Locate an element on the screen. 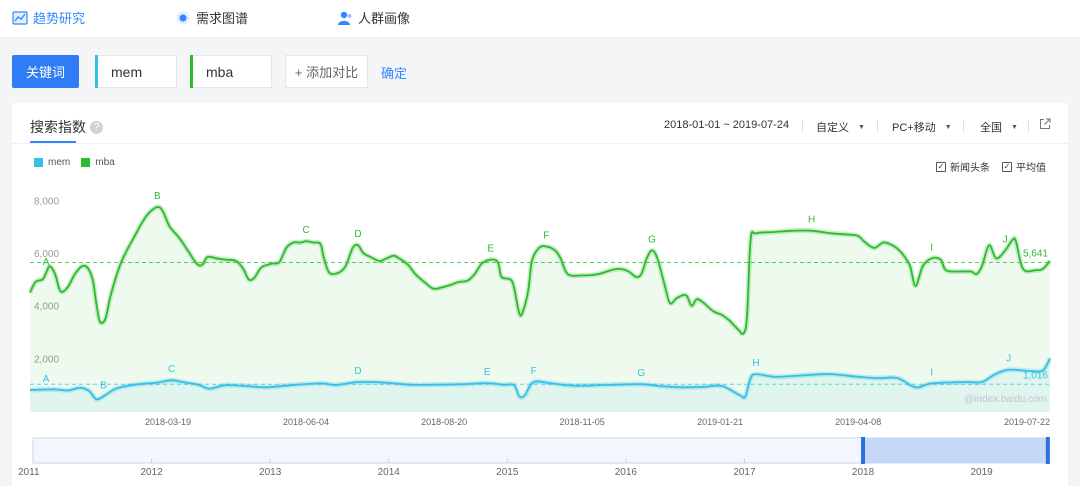 Image resolution: width=1080 pixels, height=486 pixels. timeline-year-label: 2015 is located at coordinates (507, 472).